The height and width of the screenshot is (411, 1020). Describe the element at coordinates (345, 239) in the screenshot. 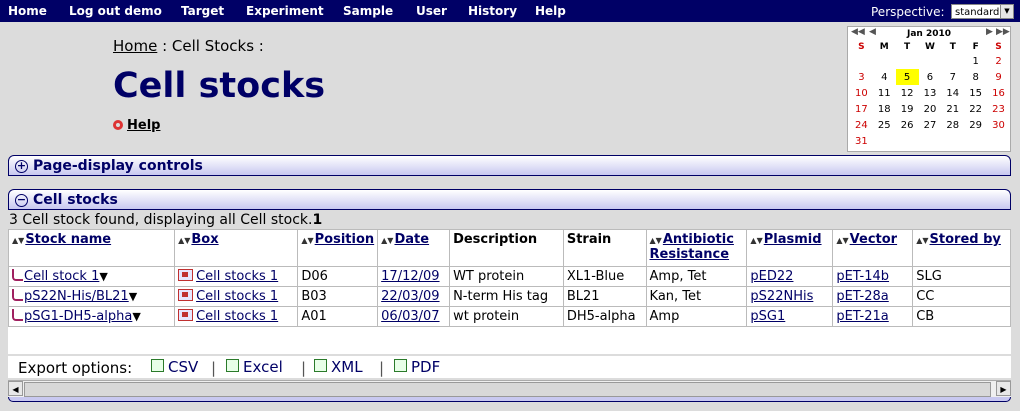

I see `sort-link-position: Position` at that location.